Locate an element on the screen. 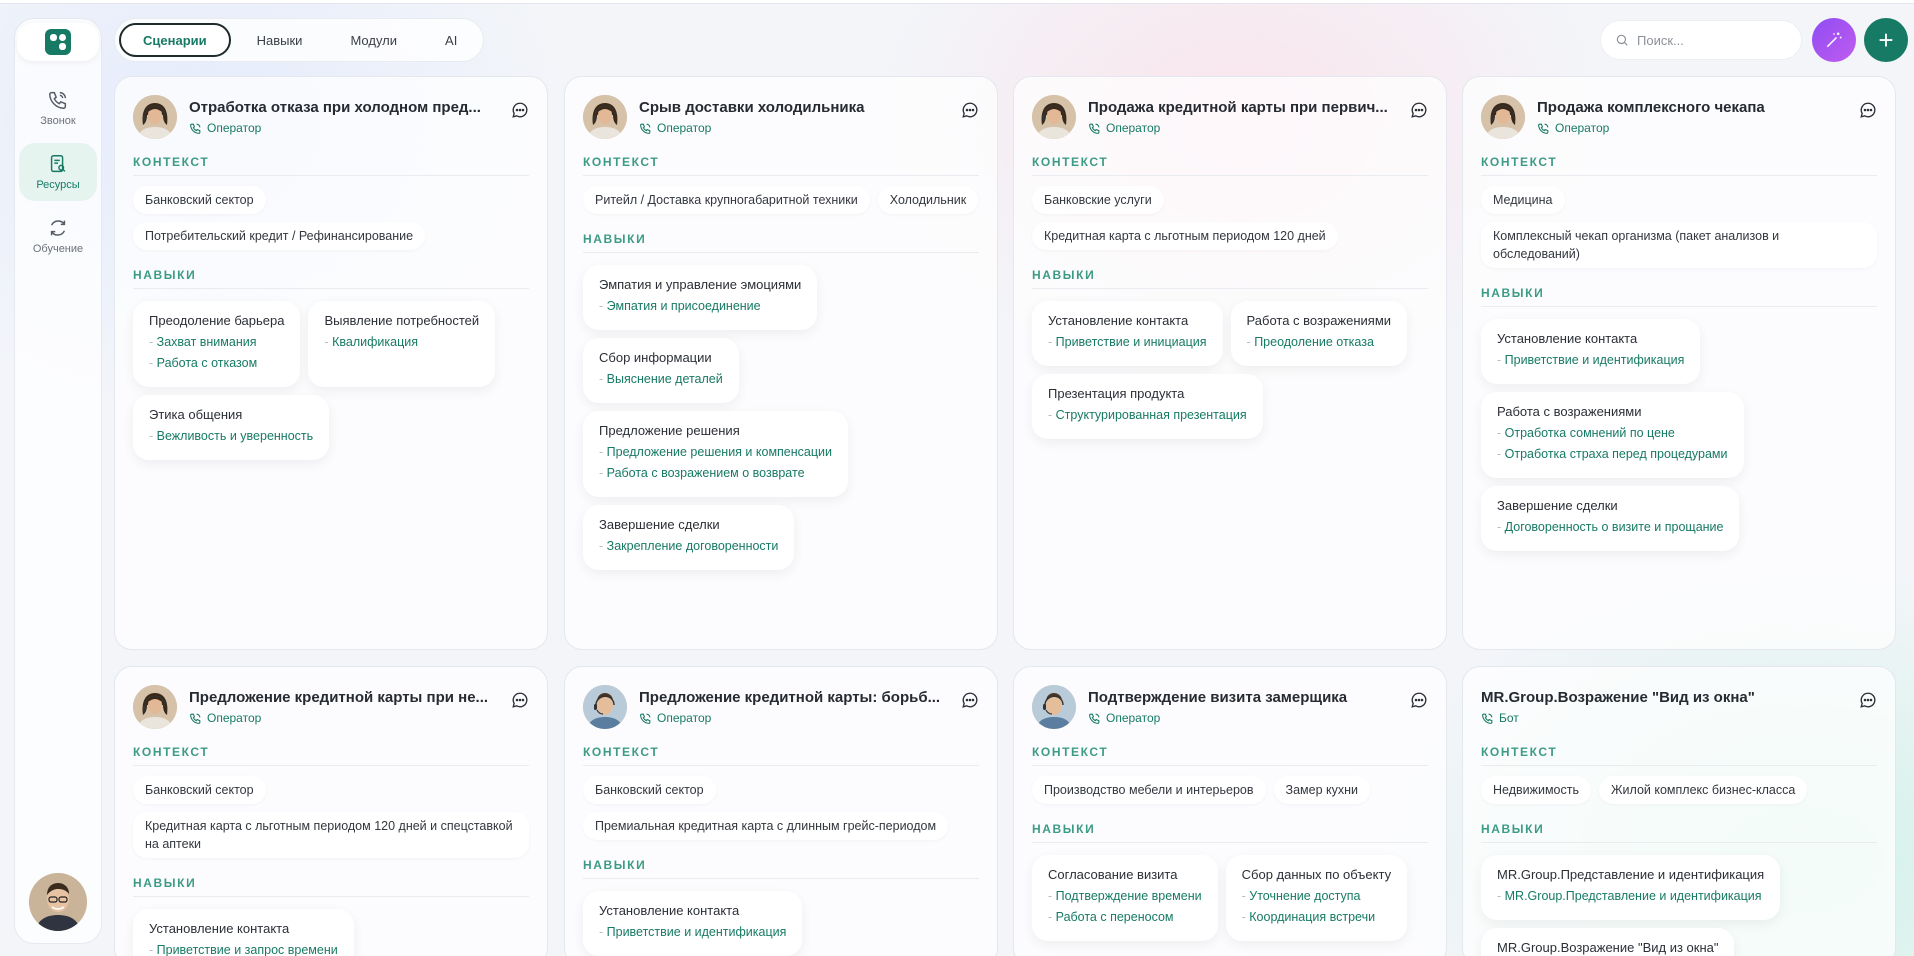 This screenshot has width=1914, height=956. user-avatar is located at coordinates (58, 902).